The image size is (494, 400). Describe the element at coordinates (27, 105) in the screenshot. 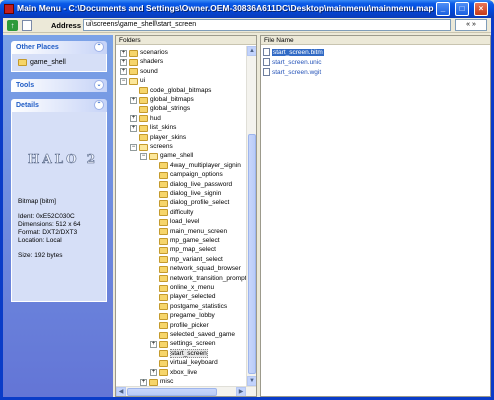

I see `details-title: Details` at that location.